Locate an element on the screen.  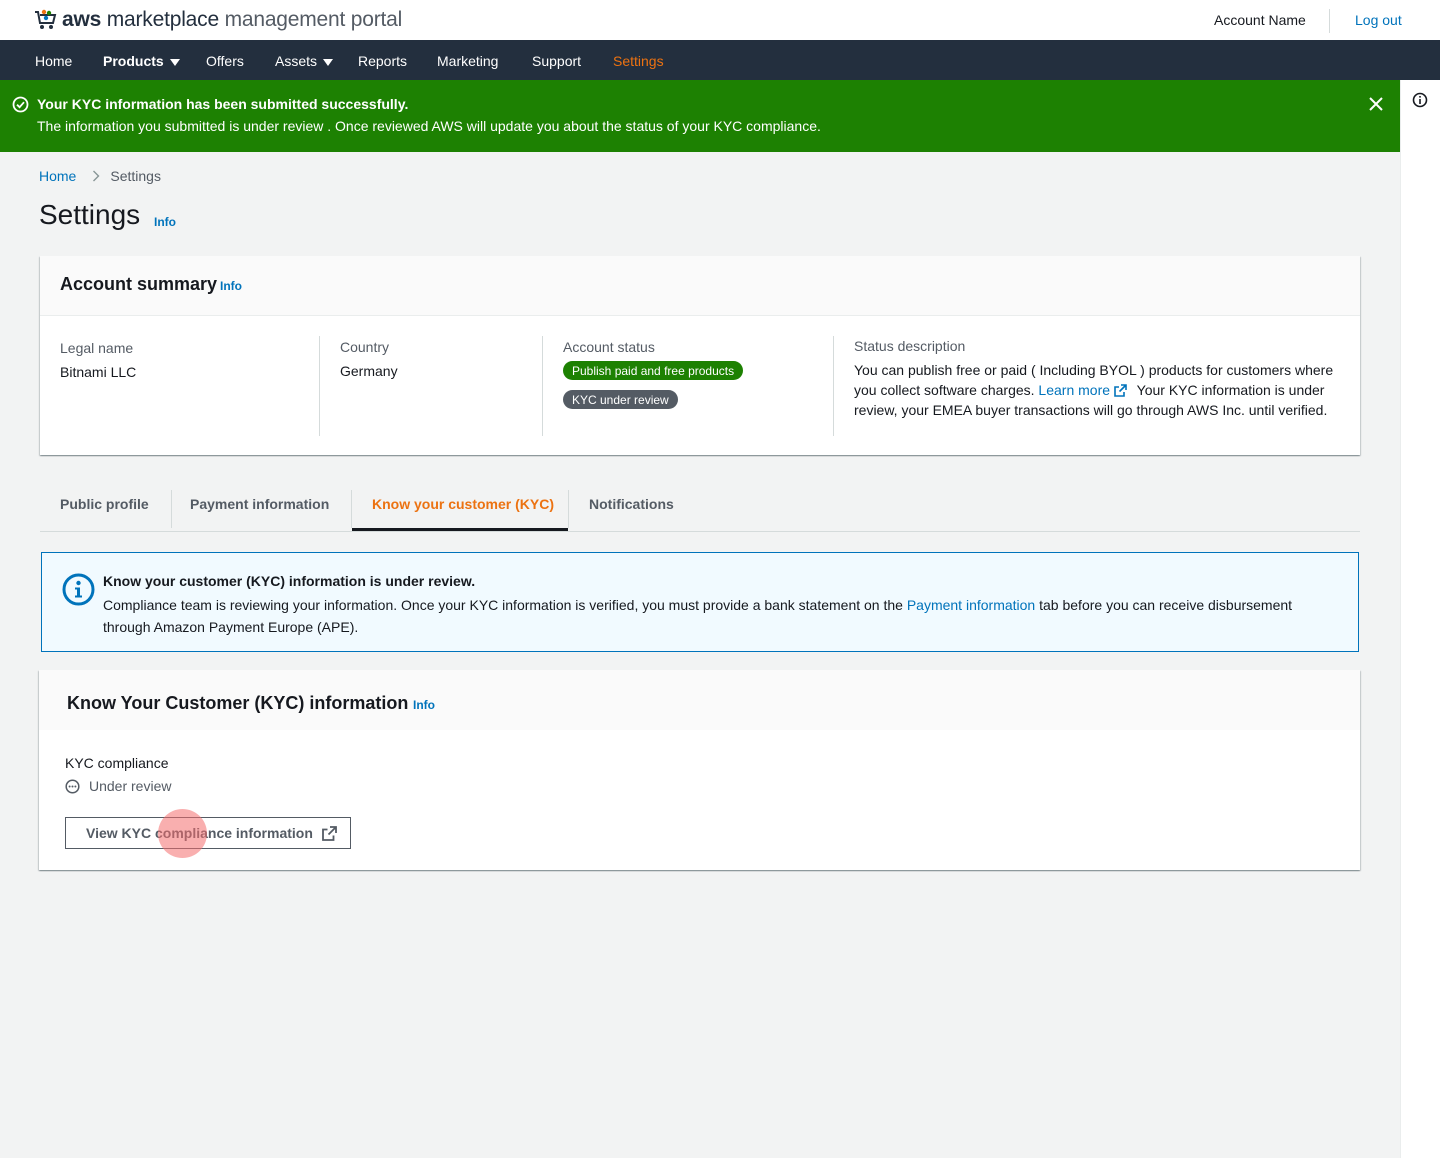
tab-kyc: Know your customer (KYC) is located at coordinates (463, 509).